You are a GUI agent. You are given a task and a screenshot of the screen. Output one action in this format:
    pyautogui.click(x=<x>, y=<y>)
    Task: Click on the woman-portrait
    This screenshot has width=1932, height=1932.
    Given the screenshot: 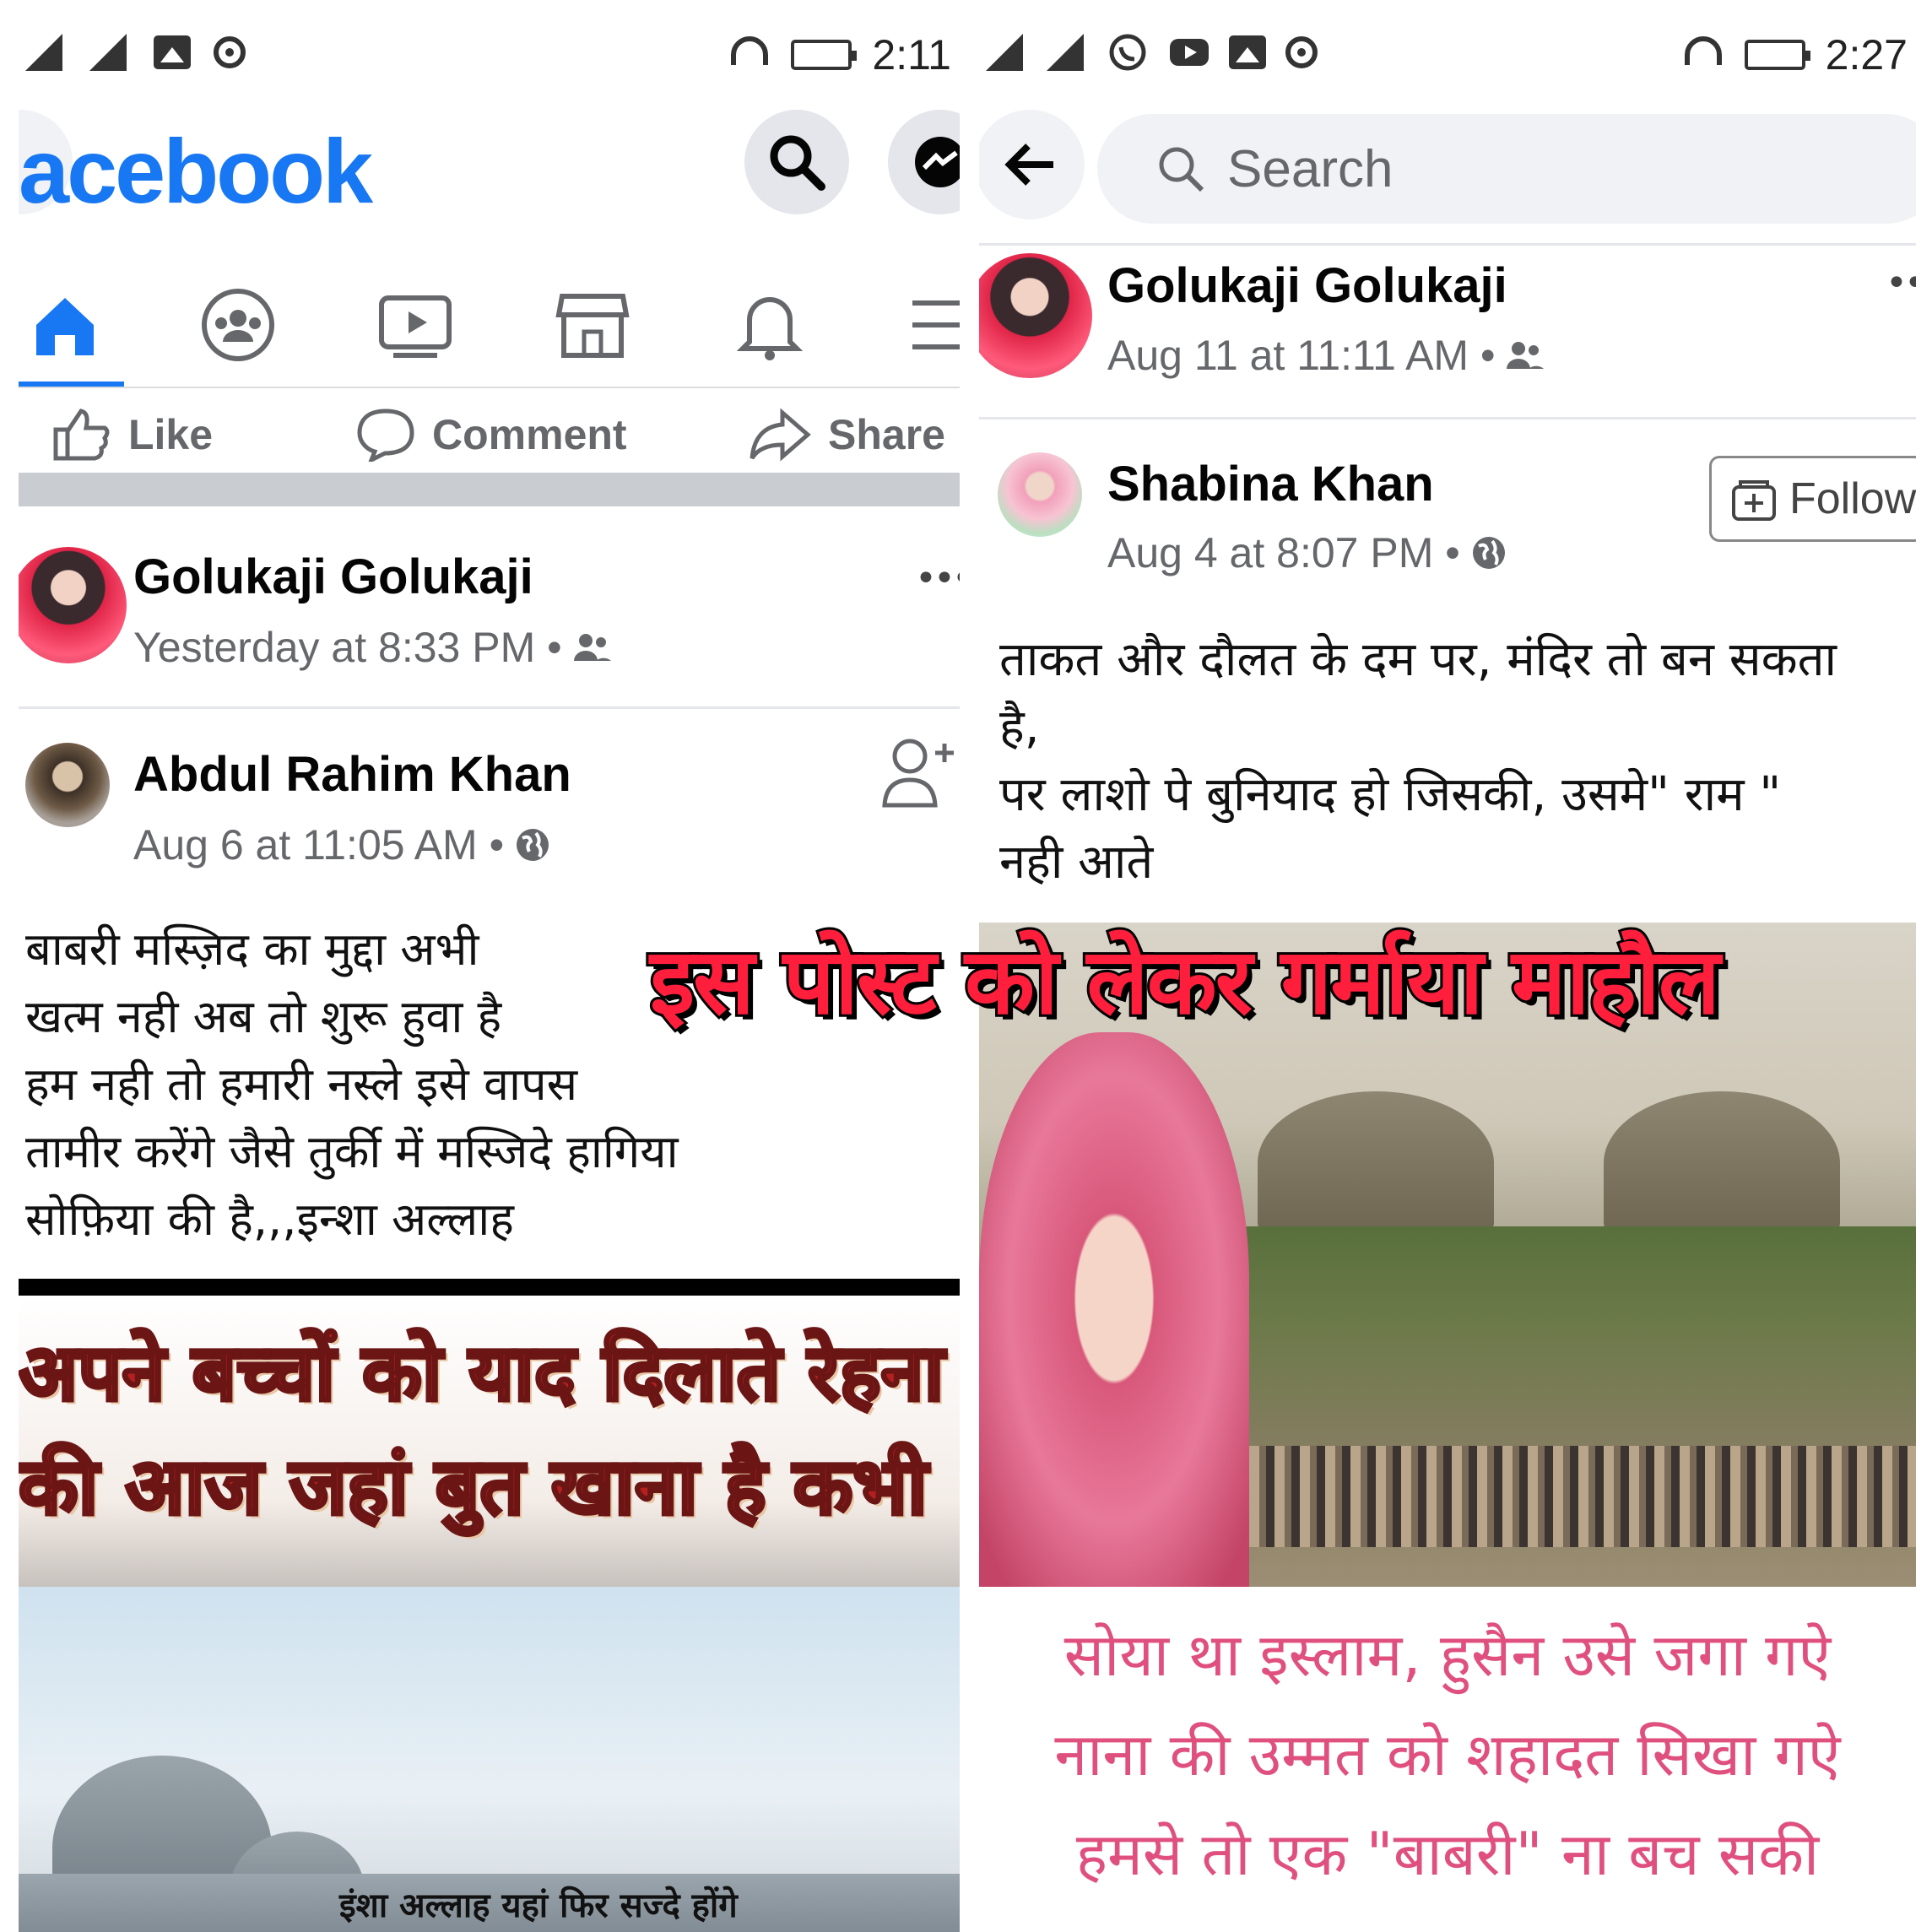 What is the action you would take?
    pyautogui.click(x=1114, y=1309)
    